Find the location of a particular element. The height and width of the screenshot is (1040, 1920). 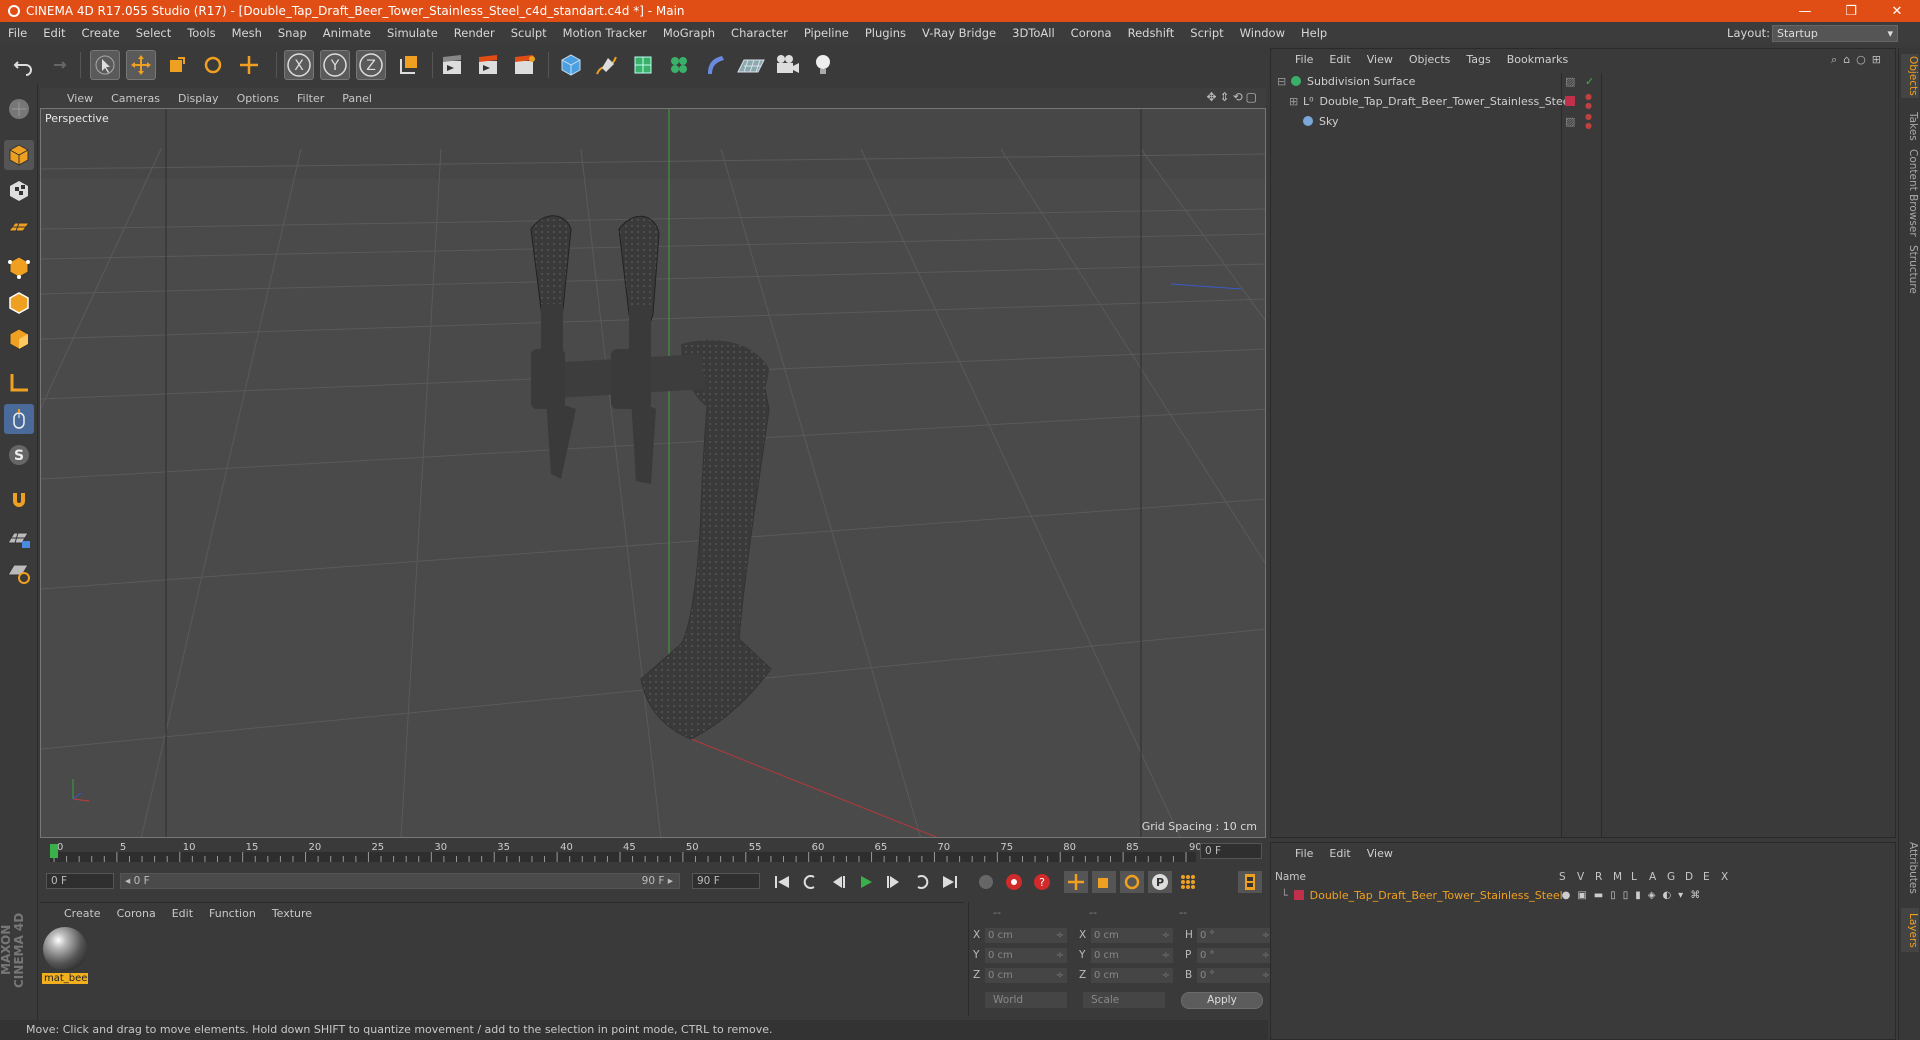

scale-tool is located at coordinates (177, 65).